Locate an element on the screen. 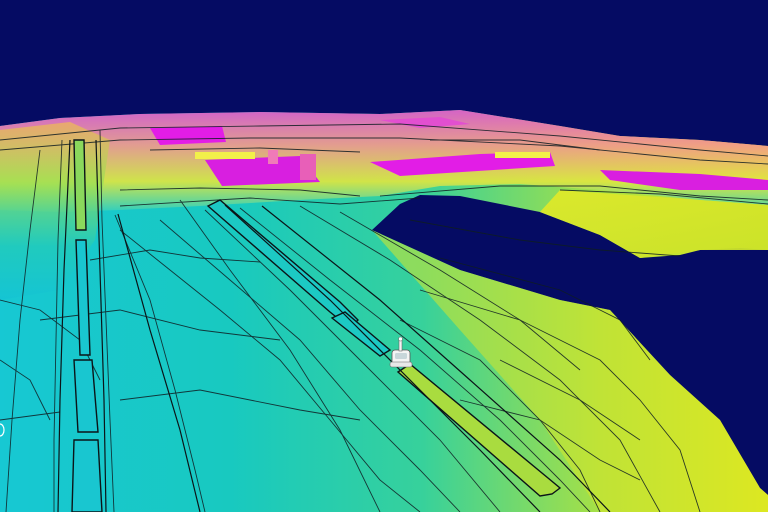  building-block-left is located at coordinates (188, 135).